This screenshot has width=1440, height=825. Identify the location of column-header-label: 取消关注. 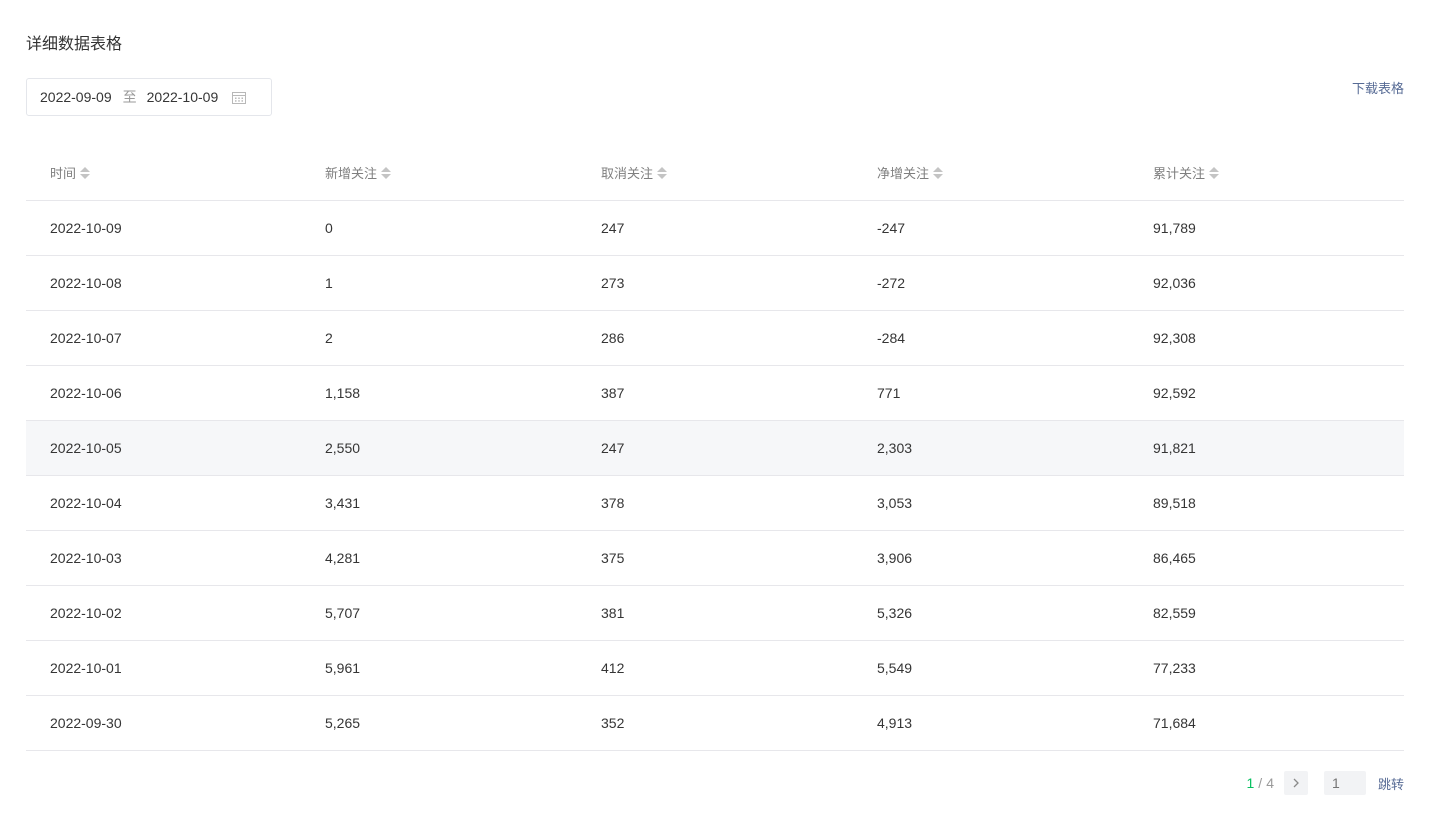
(627, 174).